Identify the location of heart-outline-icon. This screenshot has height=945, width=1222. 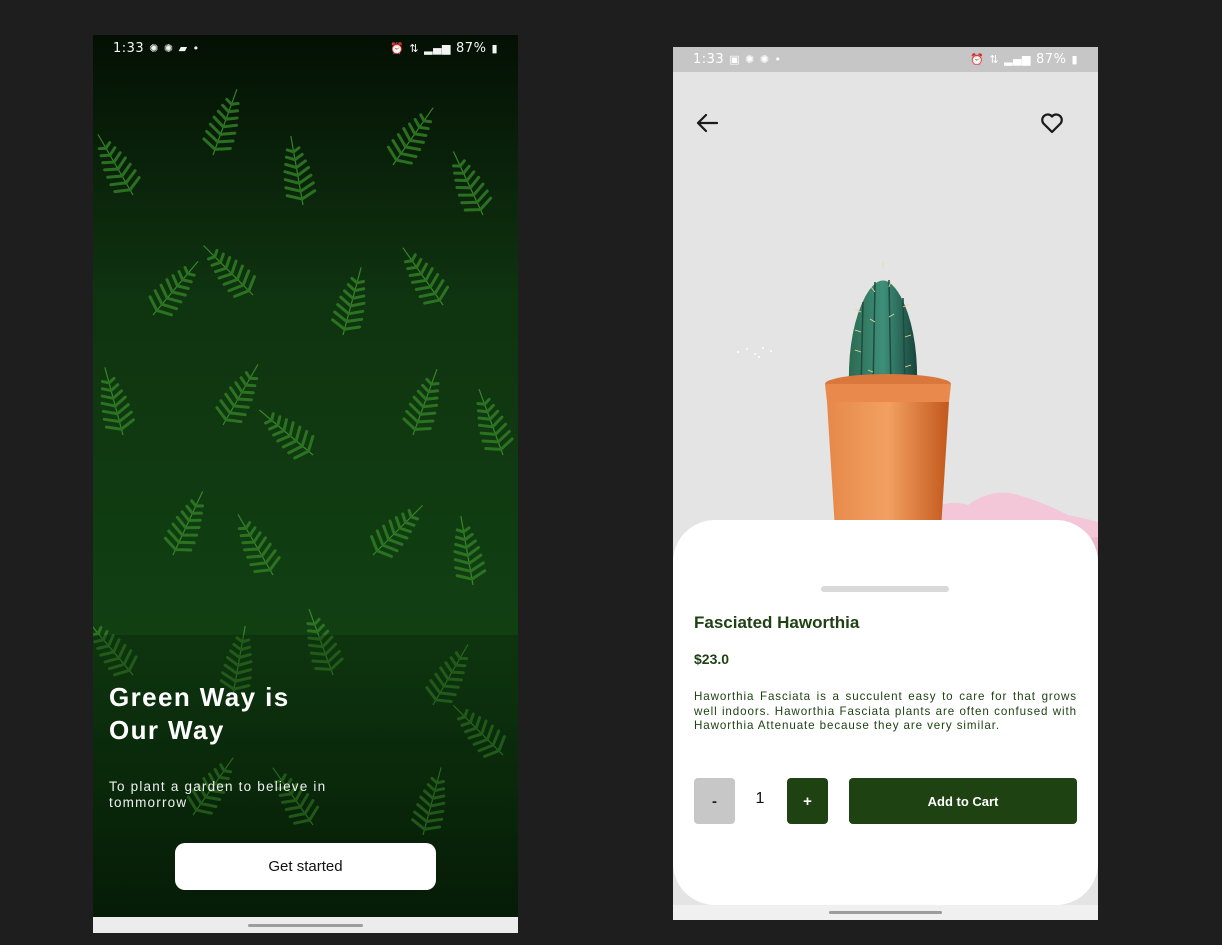
(1052, 123).